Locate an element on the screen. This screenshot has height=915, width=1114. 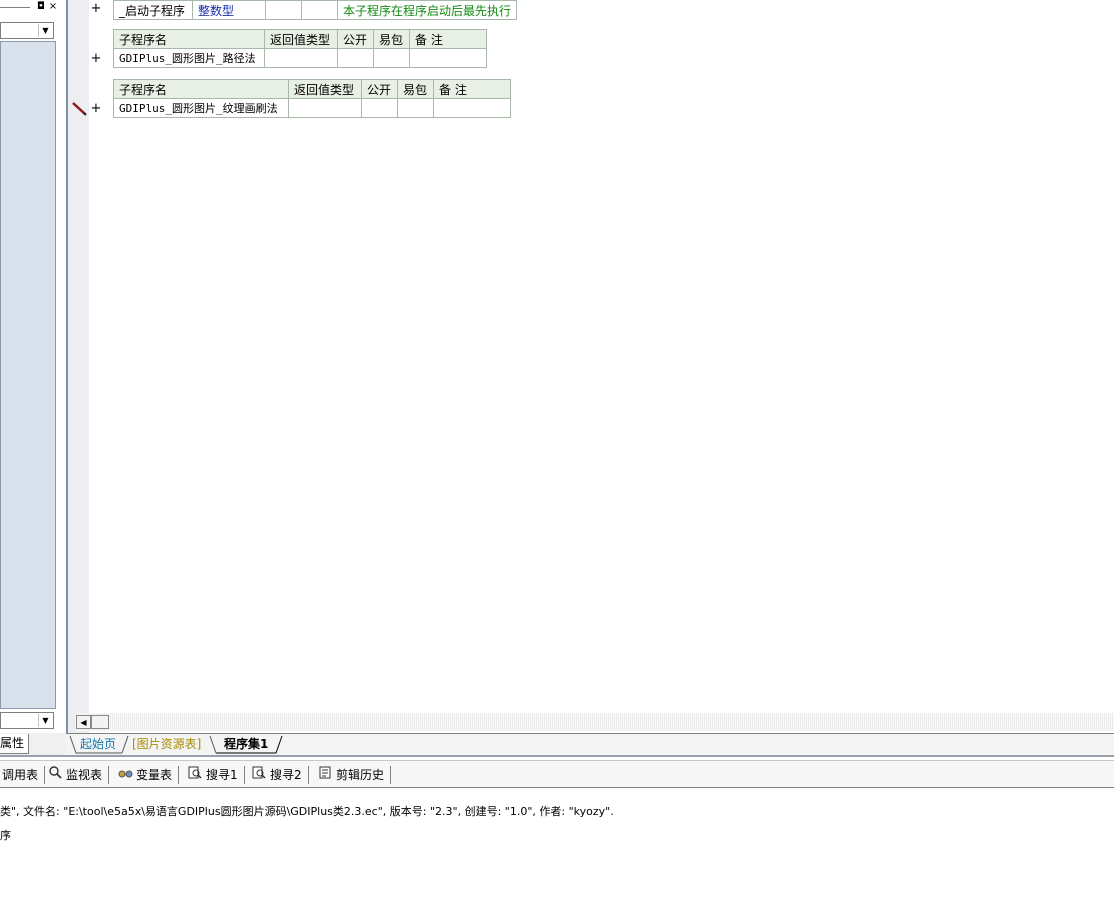
subroutine-table: _启动子程序 整数型 本子程序在程序启动后最先执行 is located at coordinates (315, 10).